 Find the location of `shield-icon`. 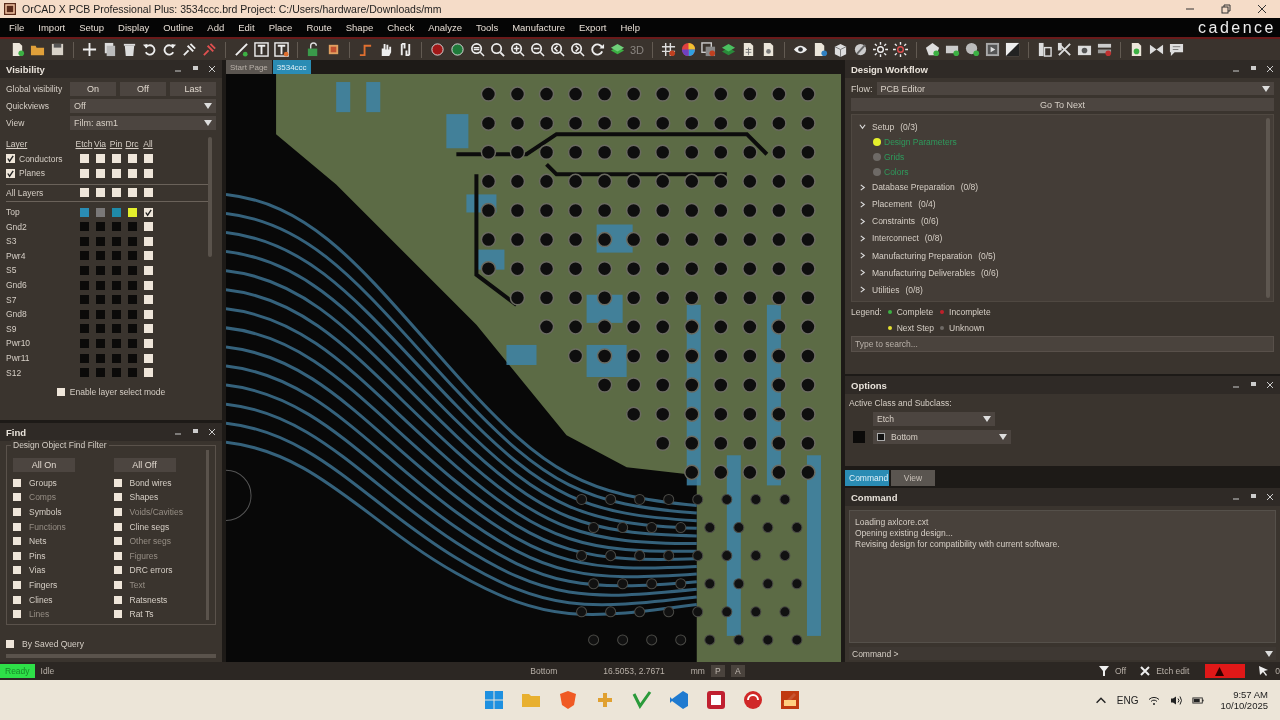

shield-icon is located at coordinates (568, 700).